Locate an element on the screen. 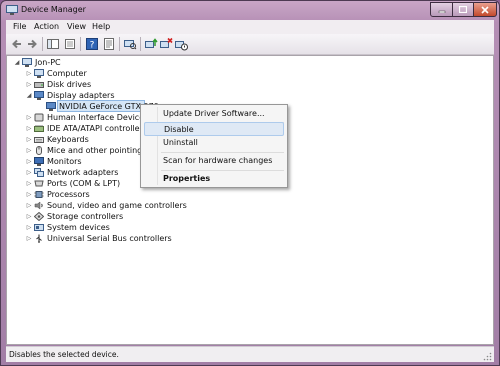  menu-file: File is located at coordinates (19, 26).